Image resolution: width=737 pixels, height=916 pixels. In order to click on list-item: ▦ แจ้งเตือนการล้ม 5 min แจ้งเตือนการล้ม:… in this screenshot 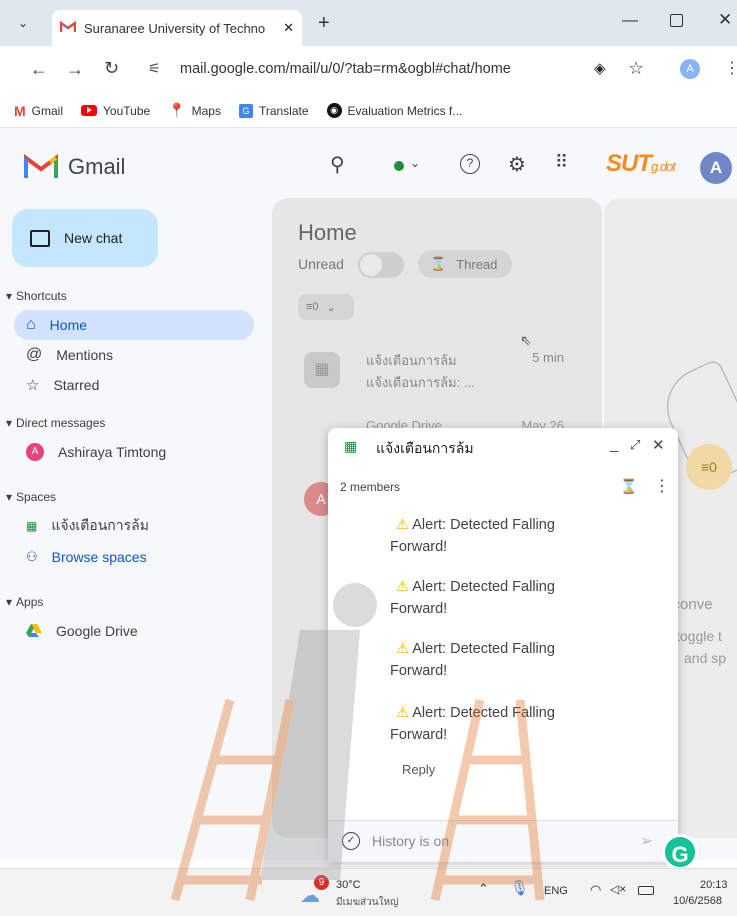, I will do `click(443, 370)`.